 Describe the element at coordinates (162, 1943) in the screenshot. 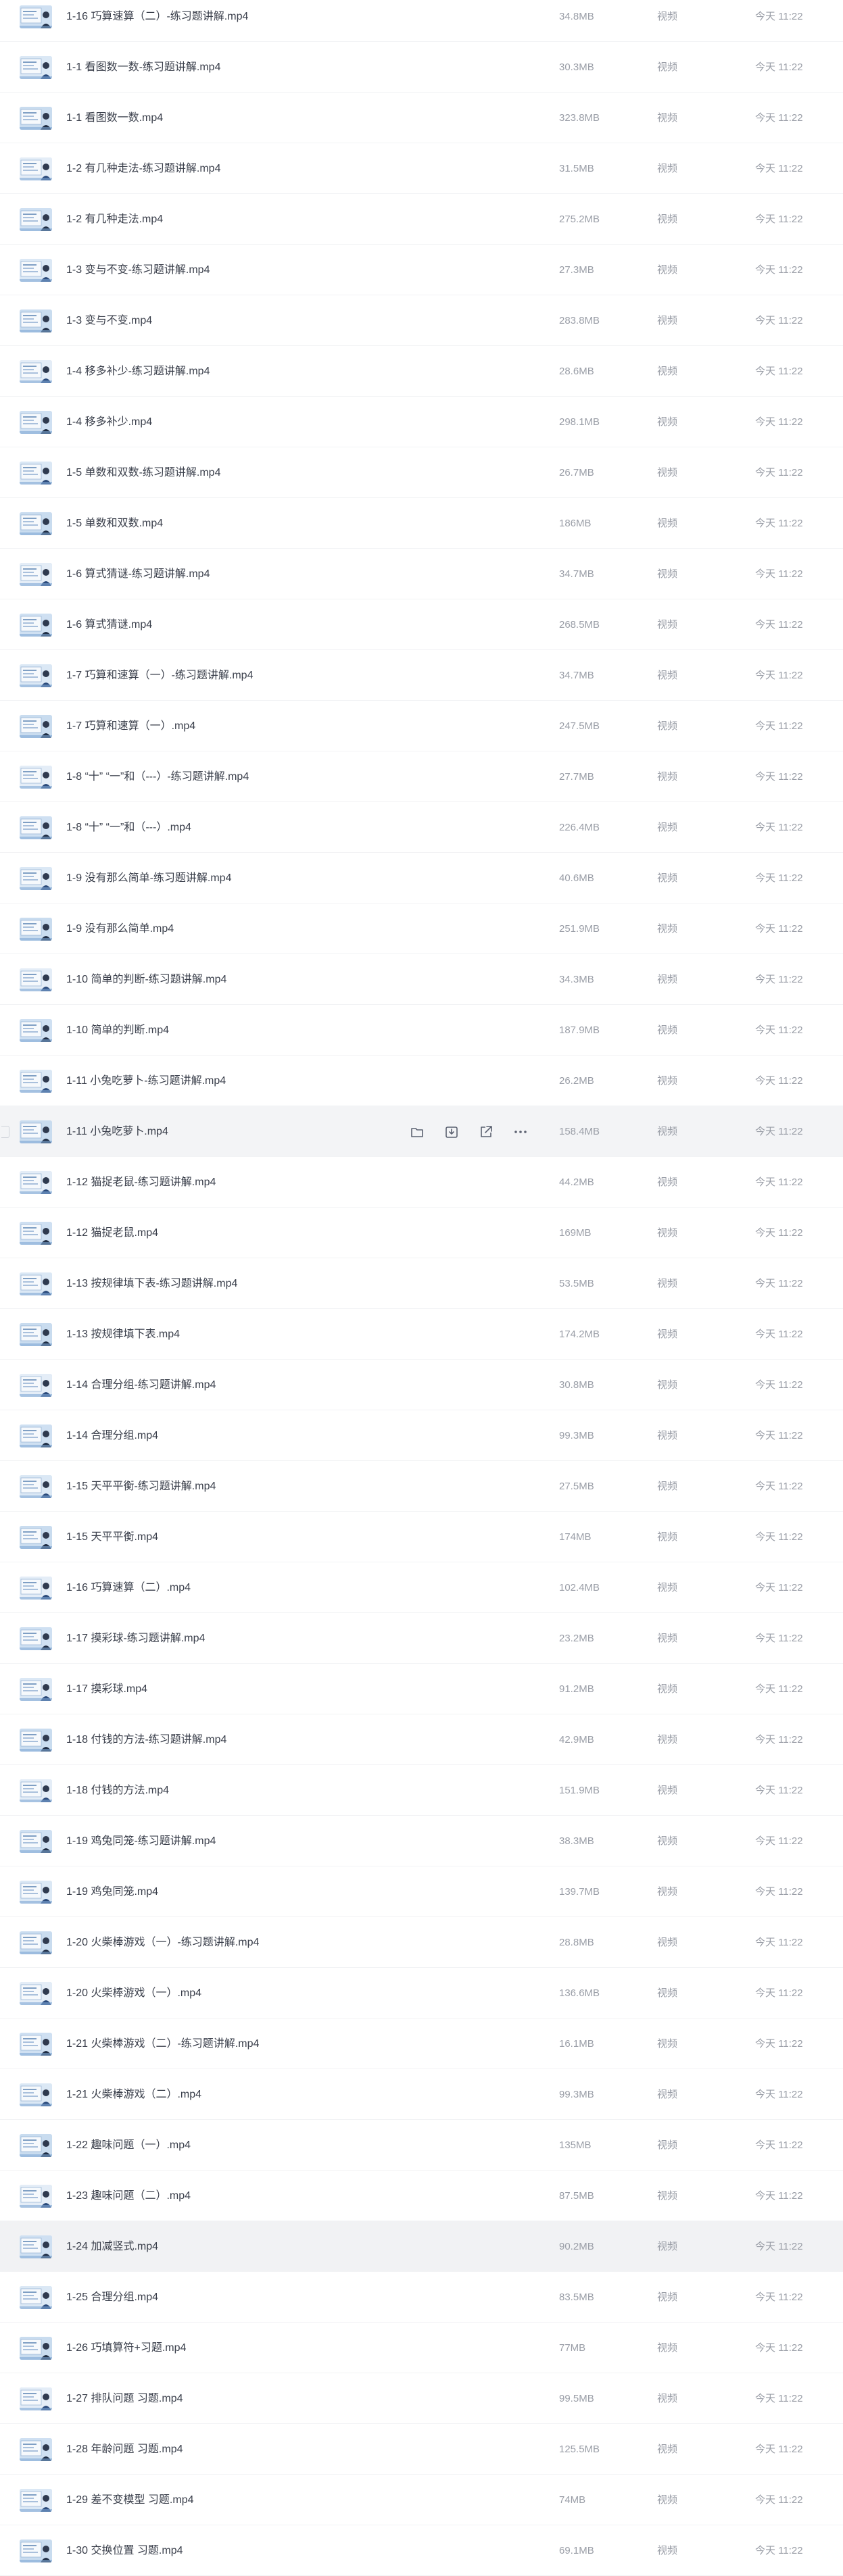

I see `file-name: 1-20 火柴棒游戏（一）-练习题讲解.mp4` at that location.